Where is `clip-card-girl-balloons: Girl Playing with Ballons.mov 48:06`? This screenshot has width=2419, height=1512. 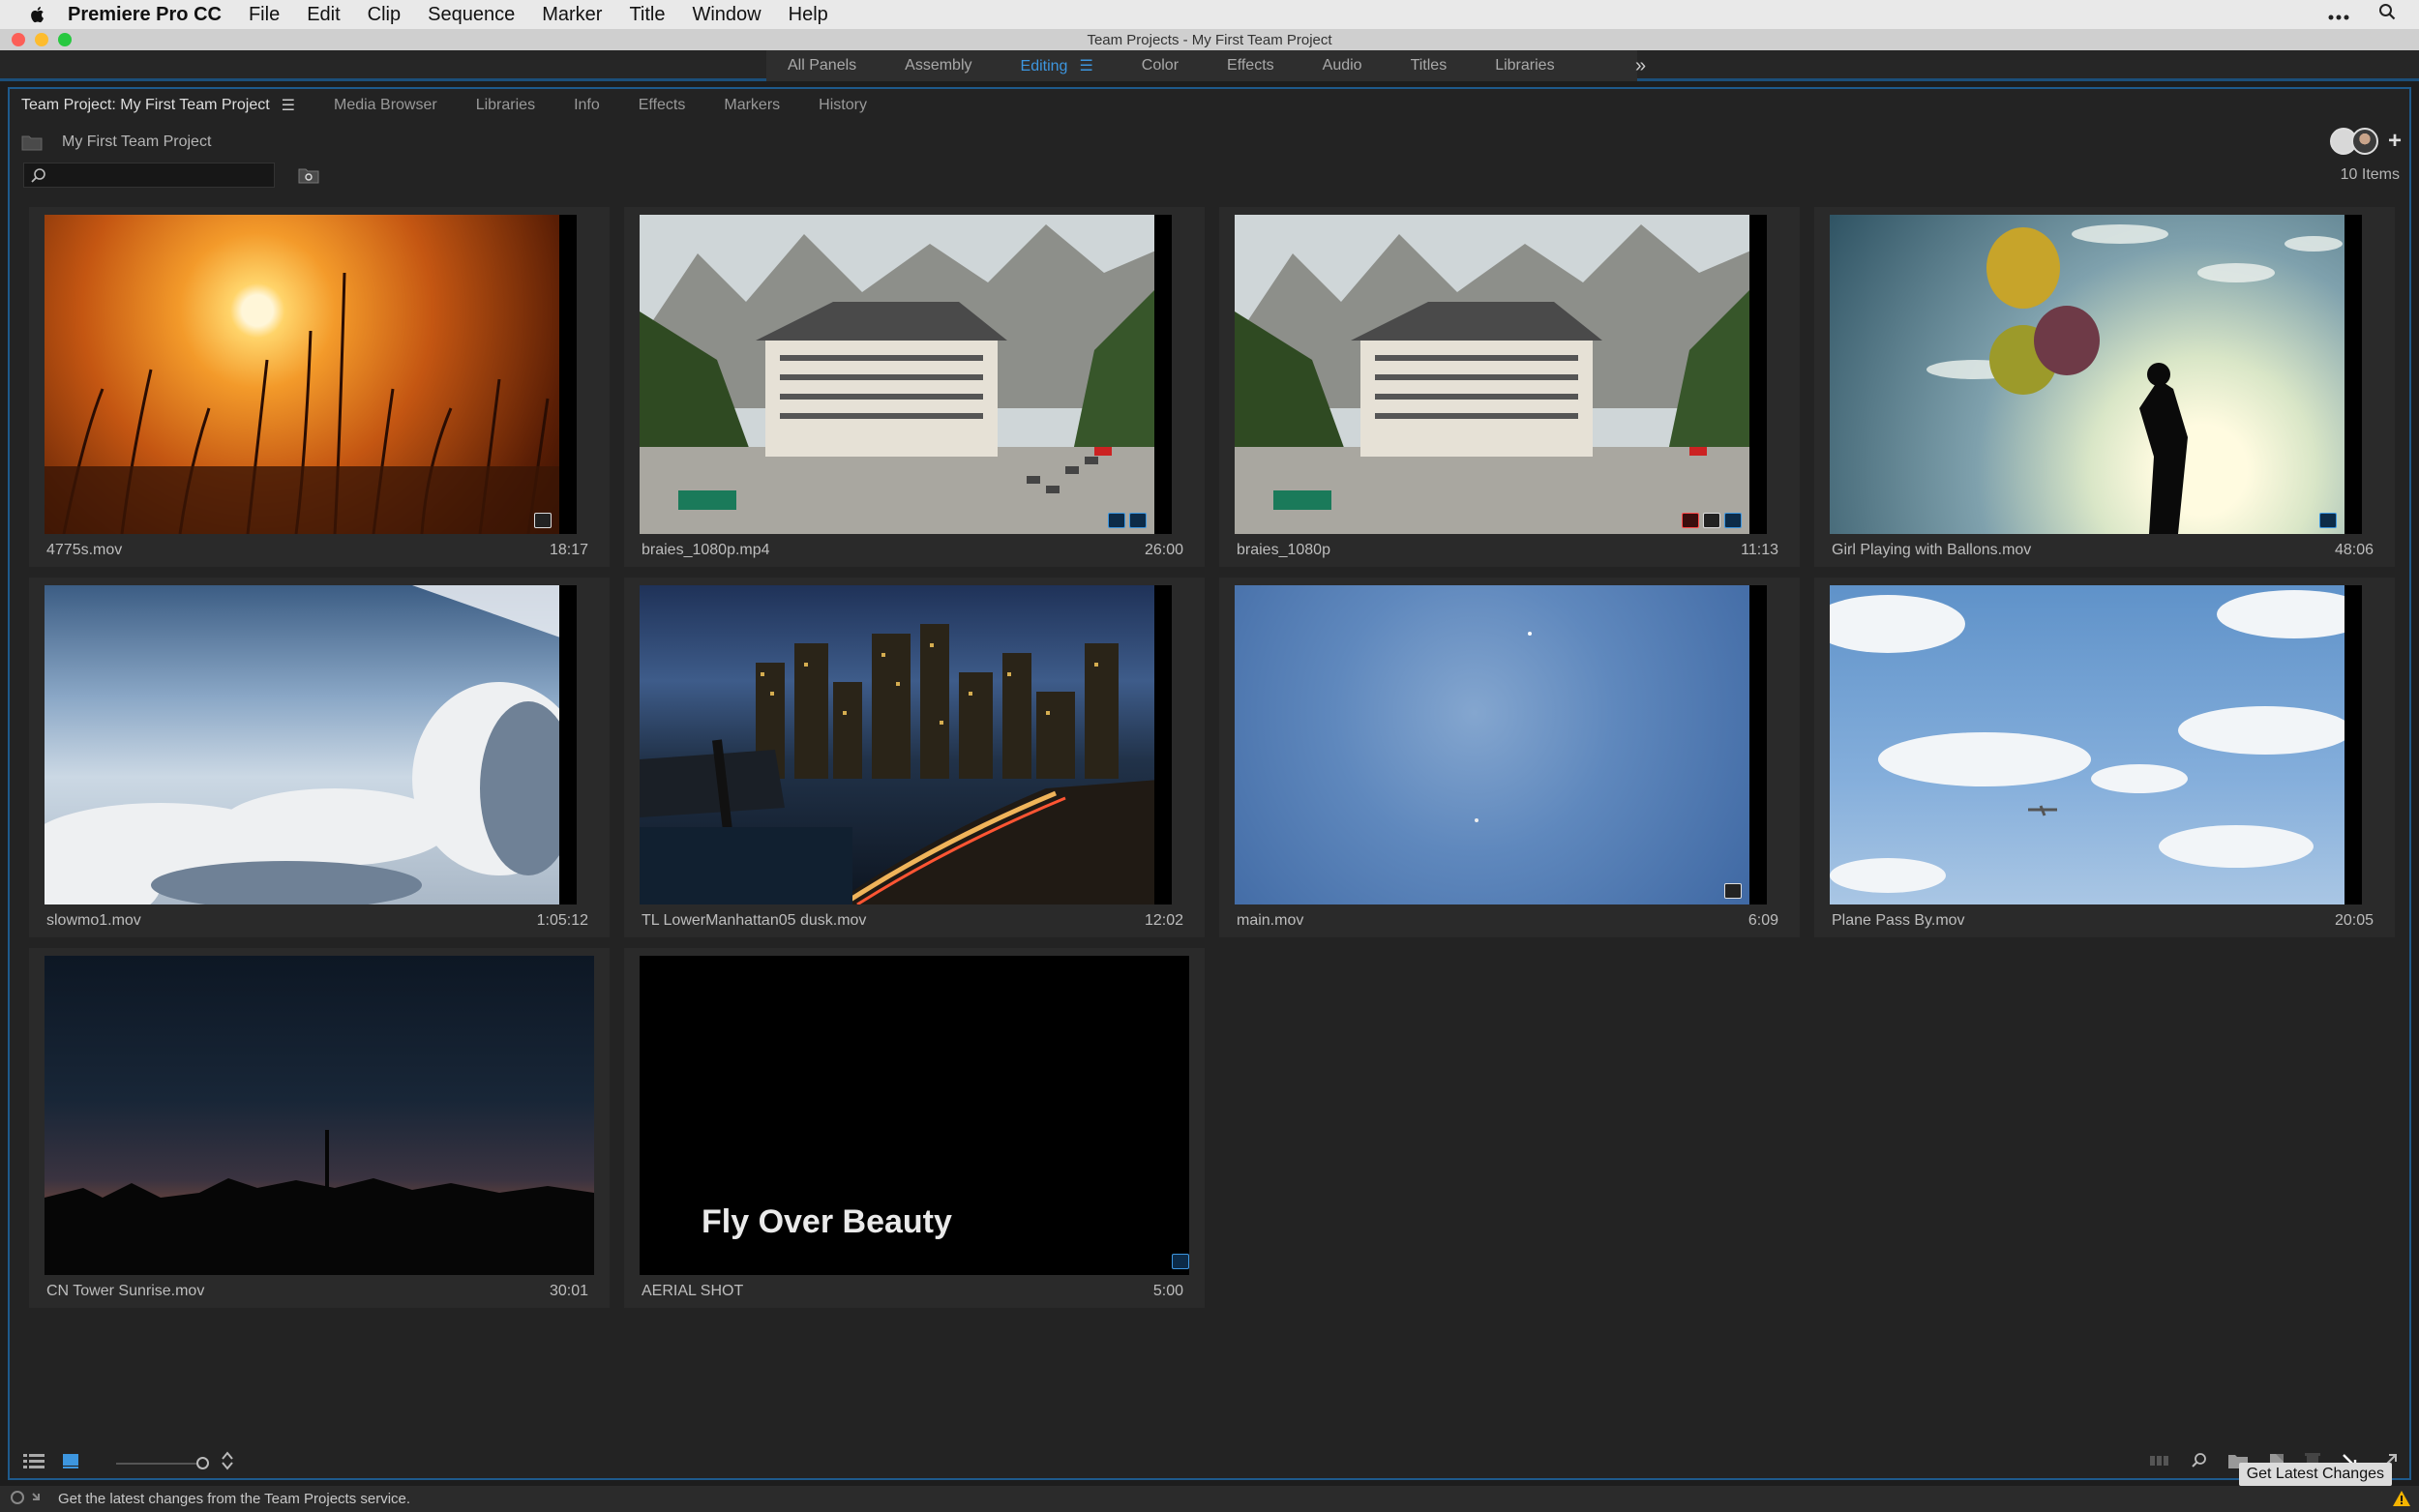 clip-card-girl-balloons: Girl Playing with Ballons.mov 48:06 is located at coordinates (2105, 387).